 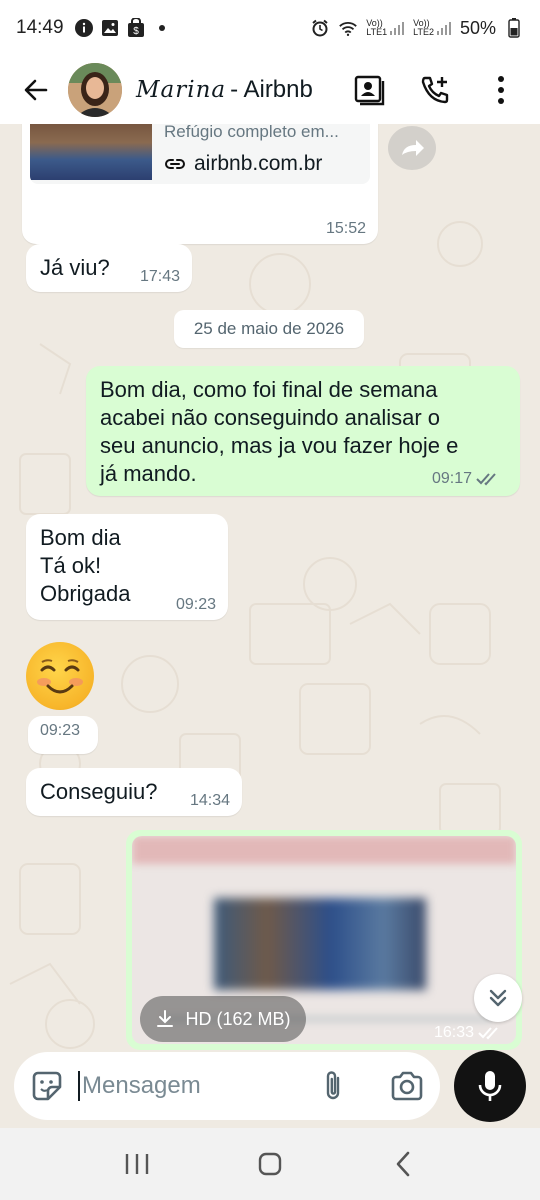 I want to click on sticker-icon, so click(x=47, y=1086).